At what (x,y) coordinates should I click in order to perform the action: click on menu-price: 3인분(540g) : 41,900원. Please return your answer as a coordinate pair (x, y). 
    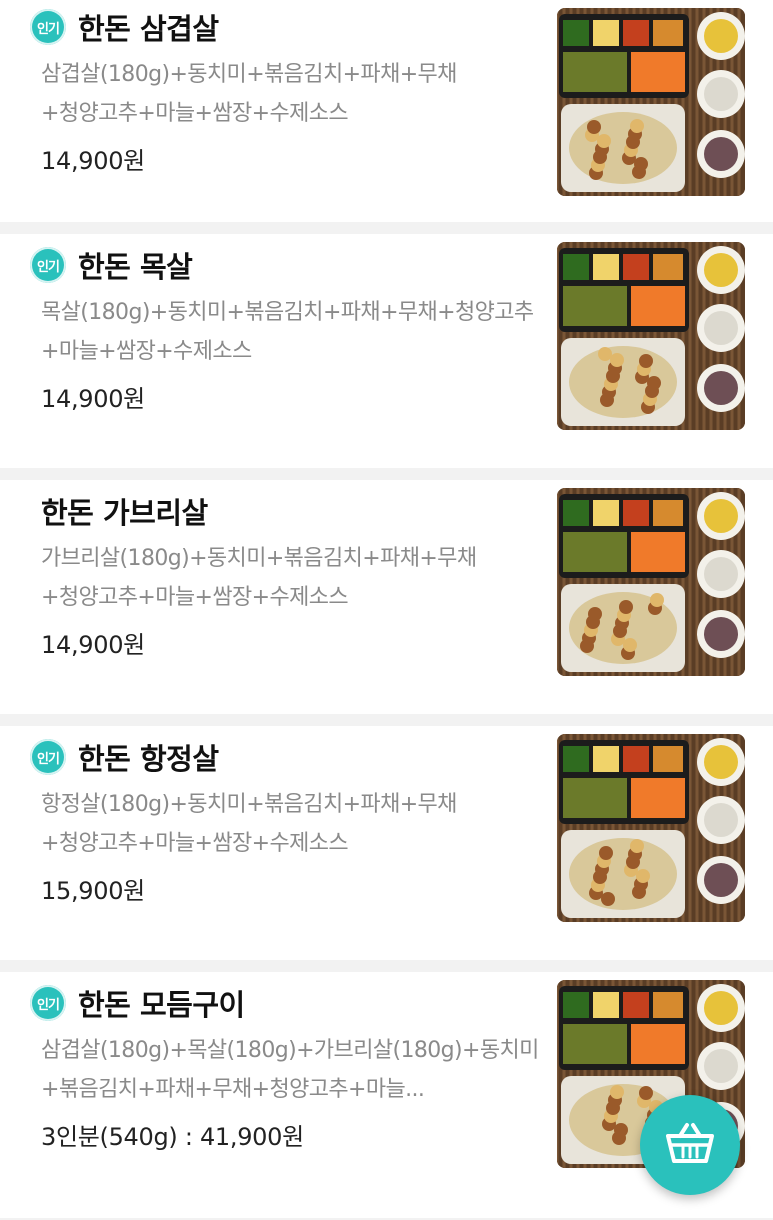
    Looking at the image, I should click on (172, 1137).